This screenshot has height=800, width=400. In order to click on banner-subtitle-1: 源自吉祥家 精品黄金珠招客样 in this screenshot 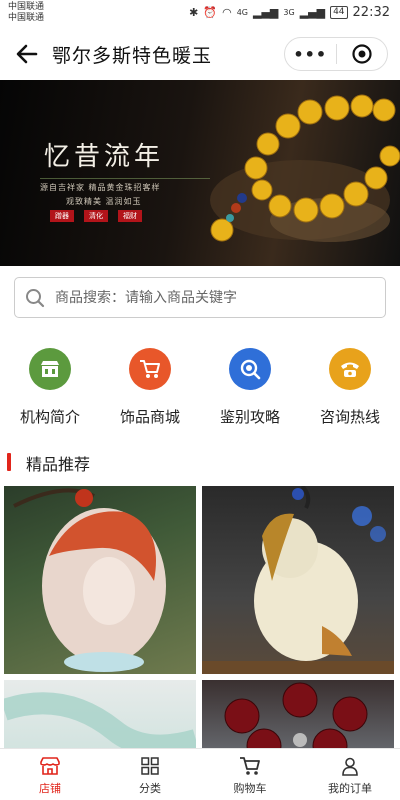, I will do `click(100, 187)`.